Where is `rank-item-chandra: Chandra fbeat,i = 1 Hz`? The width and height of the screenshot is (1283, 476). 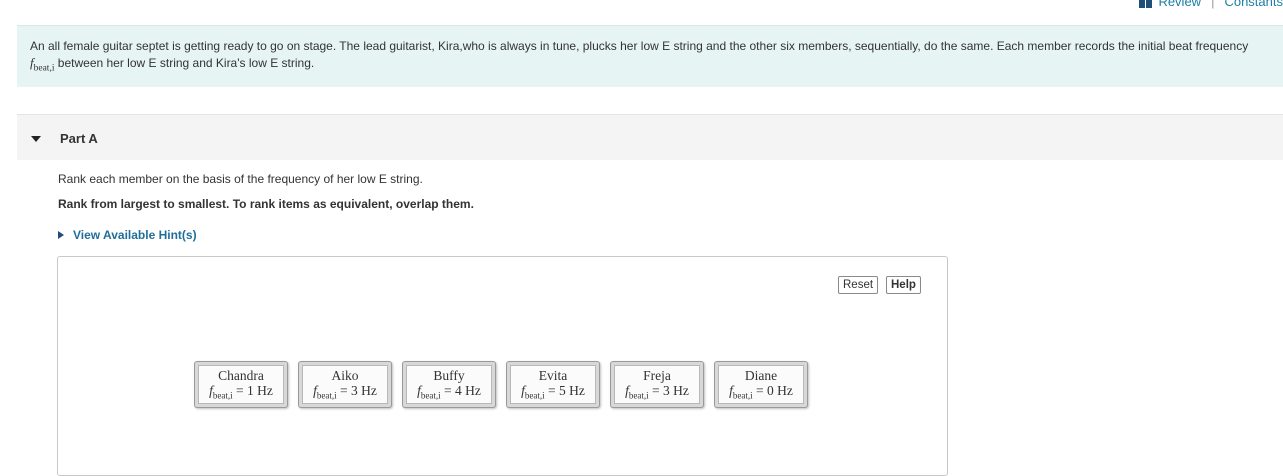
rank-item-chandra: Chandra fbeat,i = 1 Hz is located at coordinates (241, 384).